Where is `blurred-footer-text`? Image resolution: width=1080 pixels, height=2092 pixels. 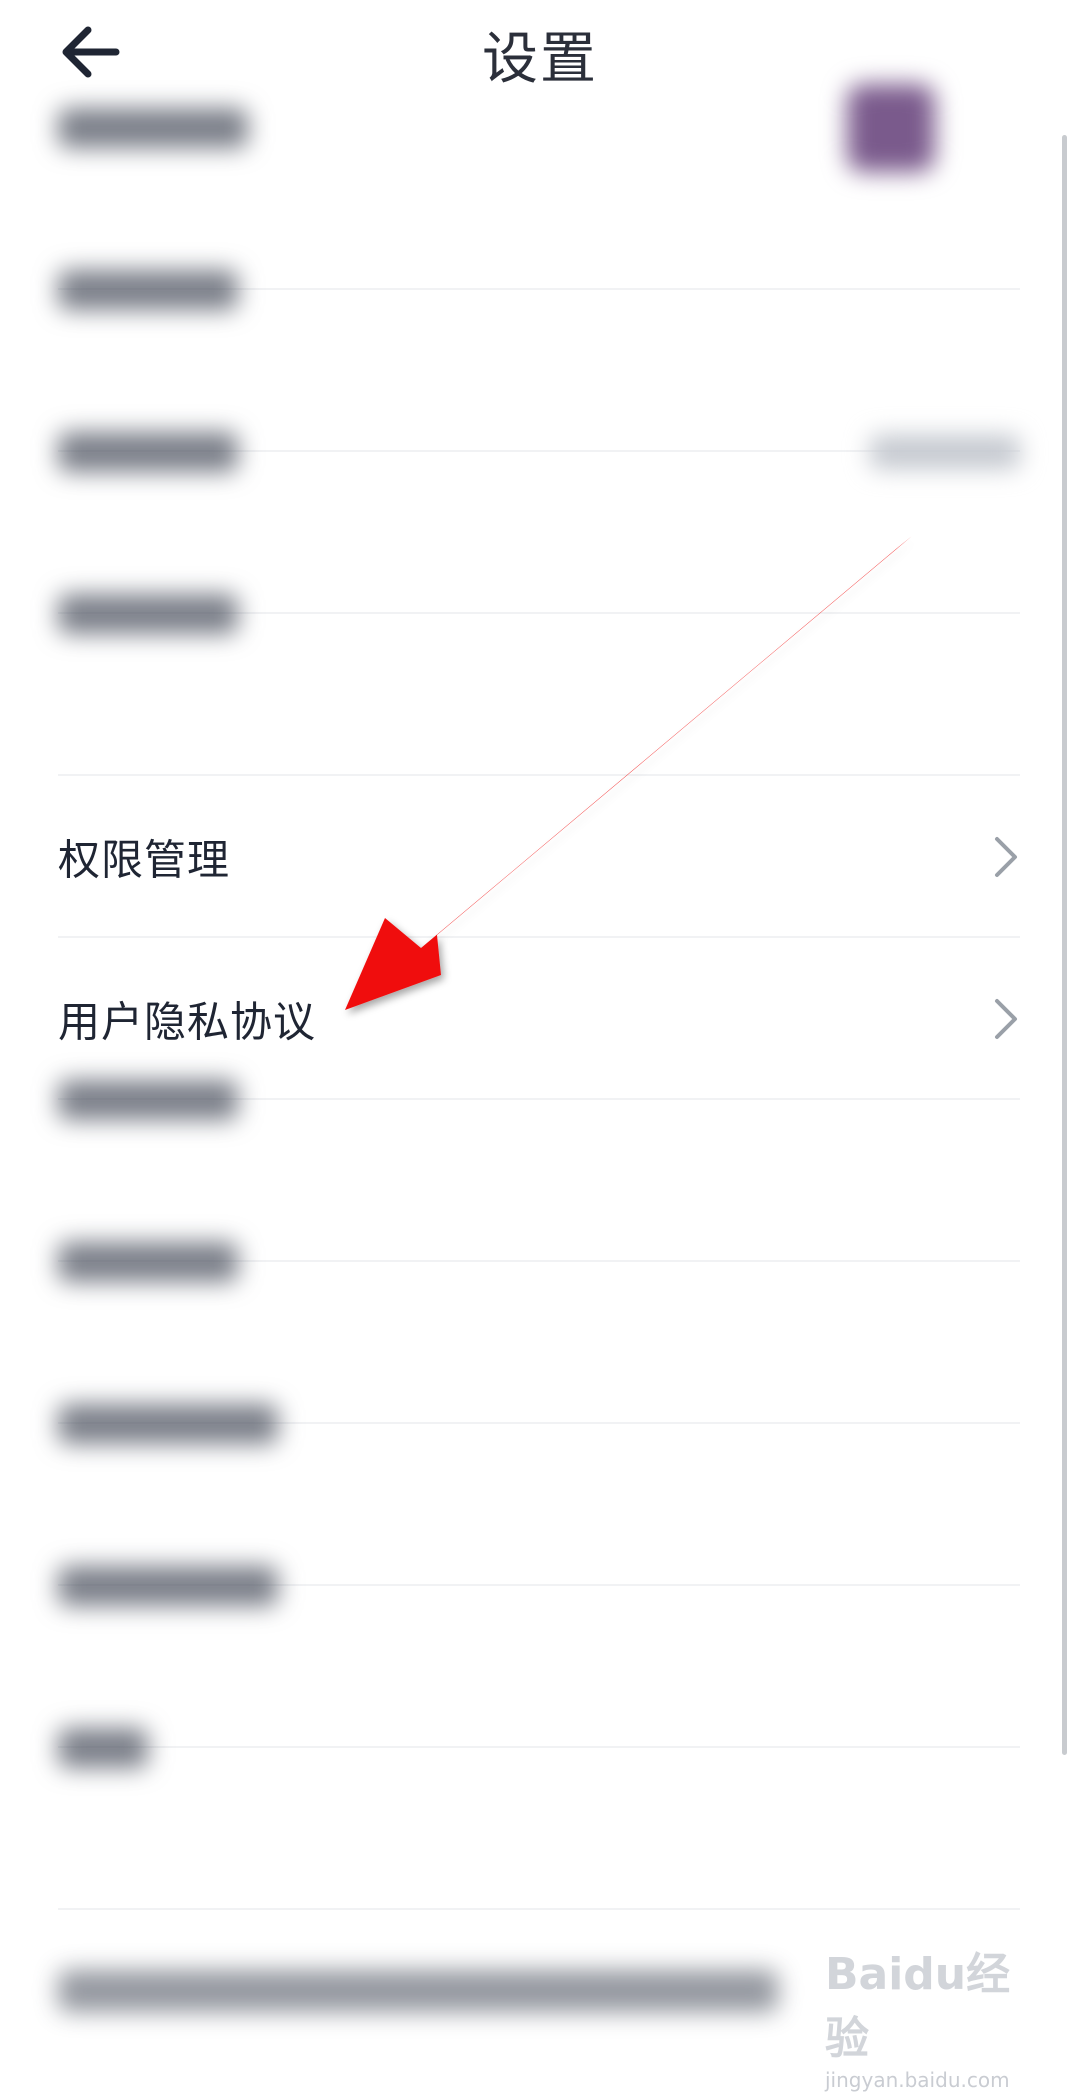
blurred-footer-text is located at coordinates (418, 1991).